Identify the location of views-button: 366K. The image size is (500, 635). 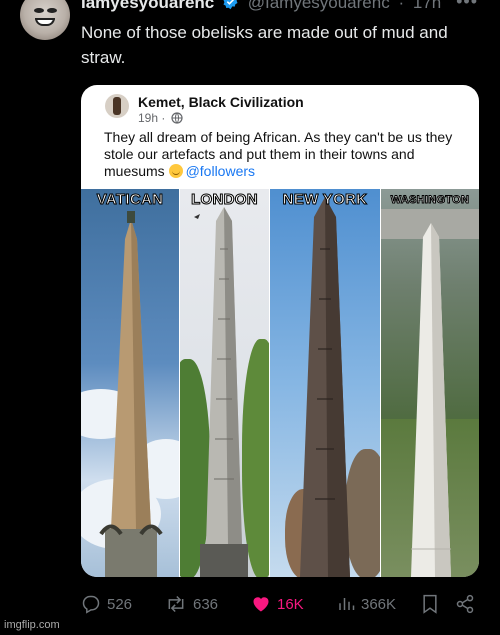
(366, 604).